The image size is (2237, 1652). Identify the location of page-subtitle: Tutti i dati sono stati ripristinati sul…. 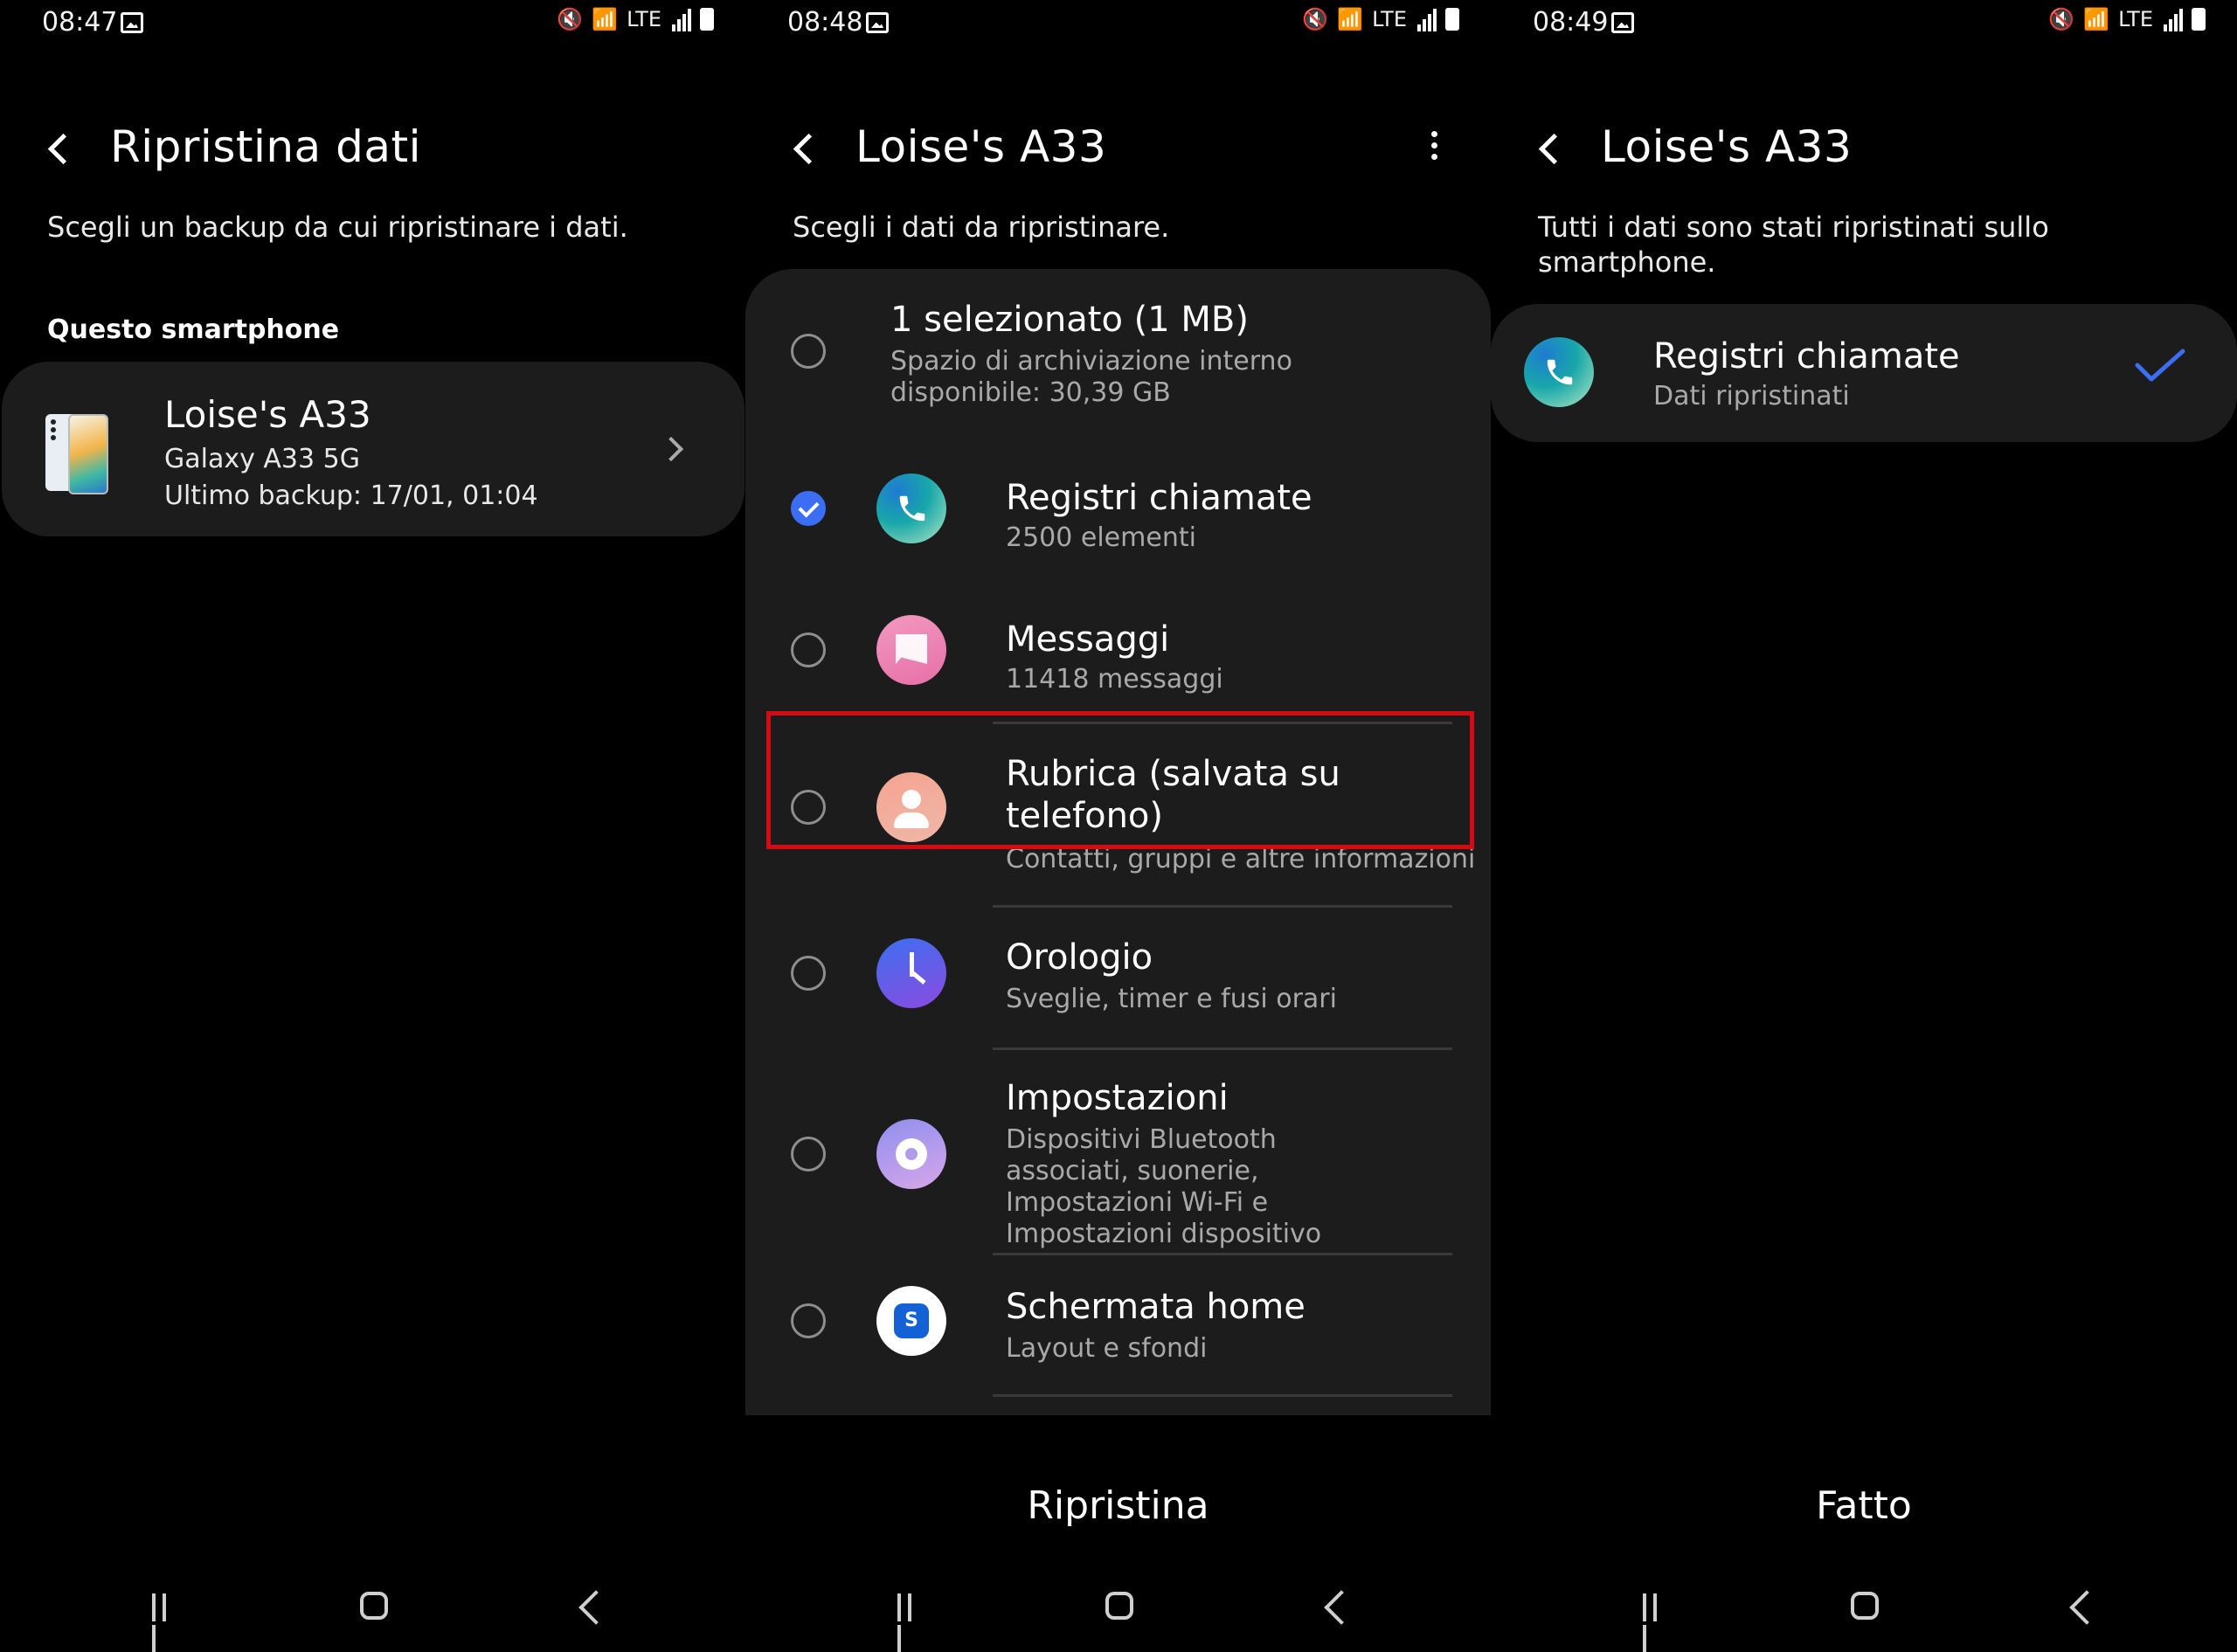
(1793, 245).